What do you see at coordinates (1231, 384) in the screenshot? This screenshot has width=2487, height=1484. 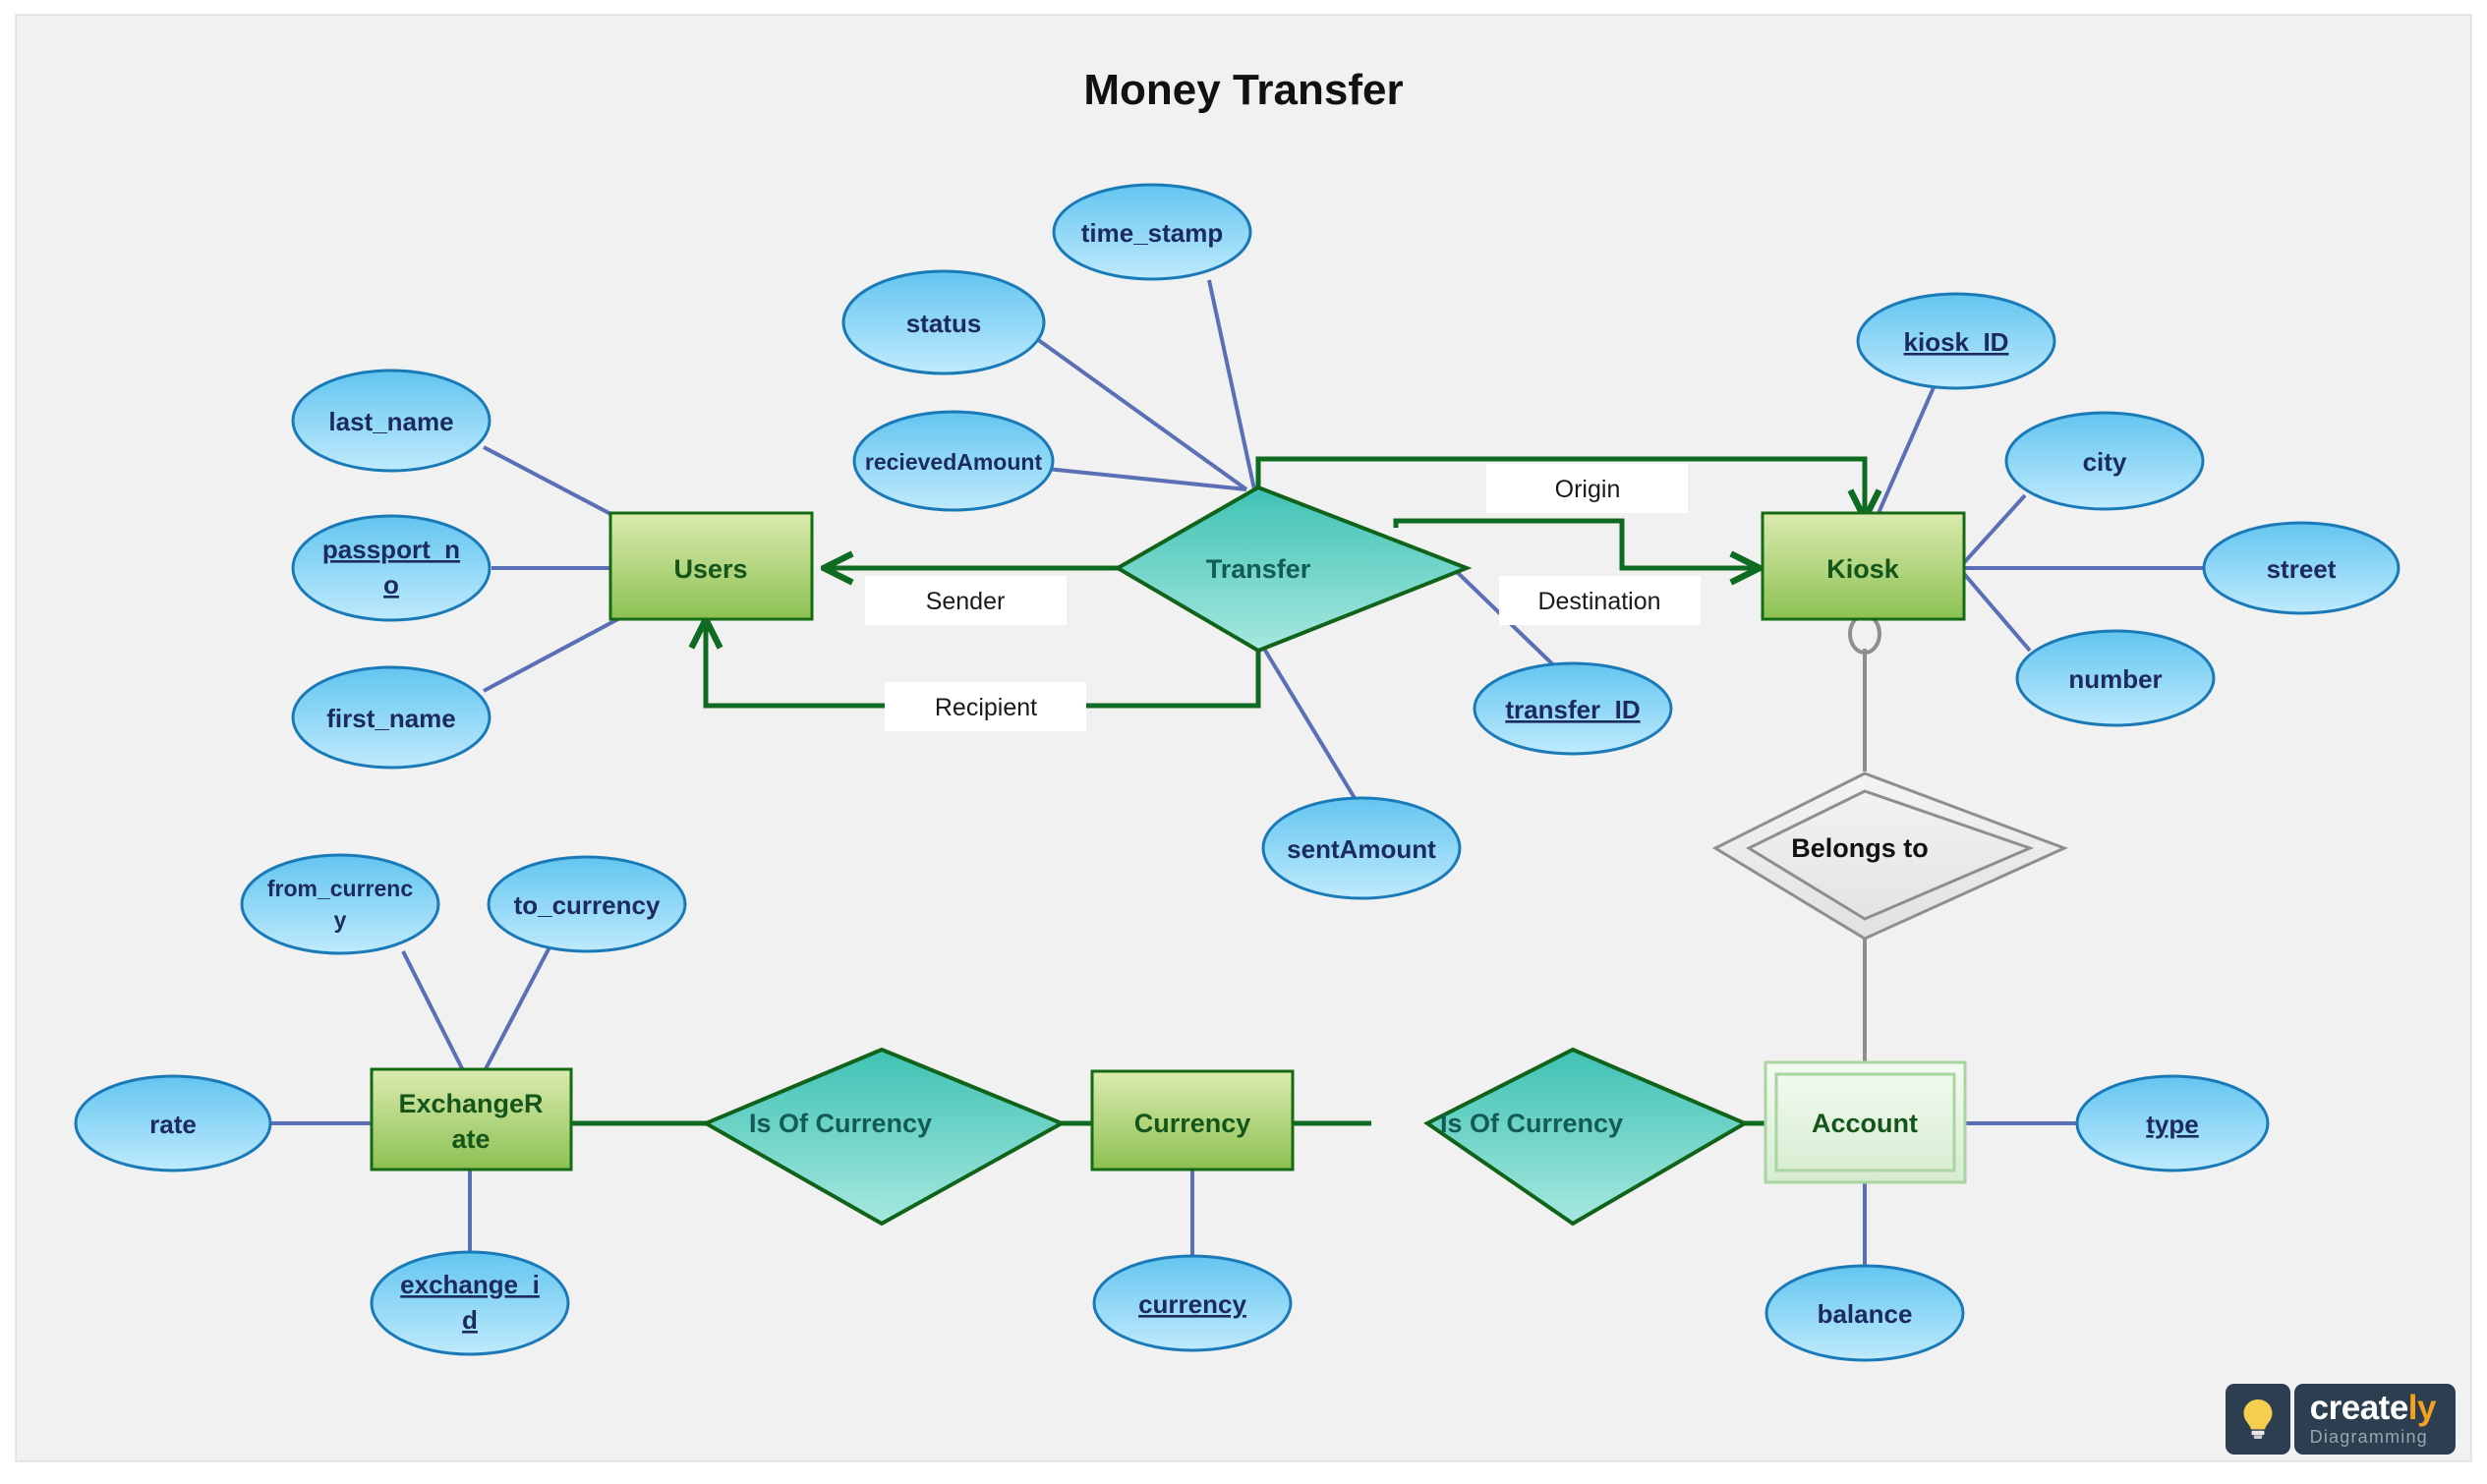 I see `edge-time_stamp-transfer` at bounding box center [1231, 384].